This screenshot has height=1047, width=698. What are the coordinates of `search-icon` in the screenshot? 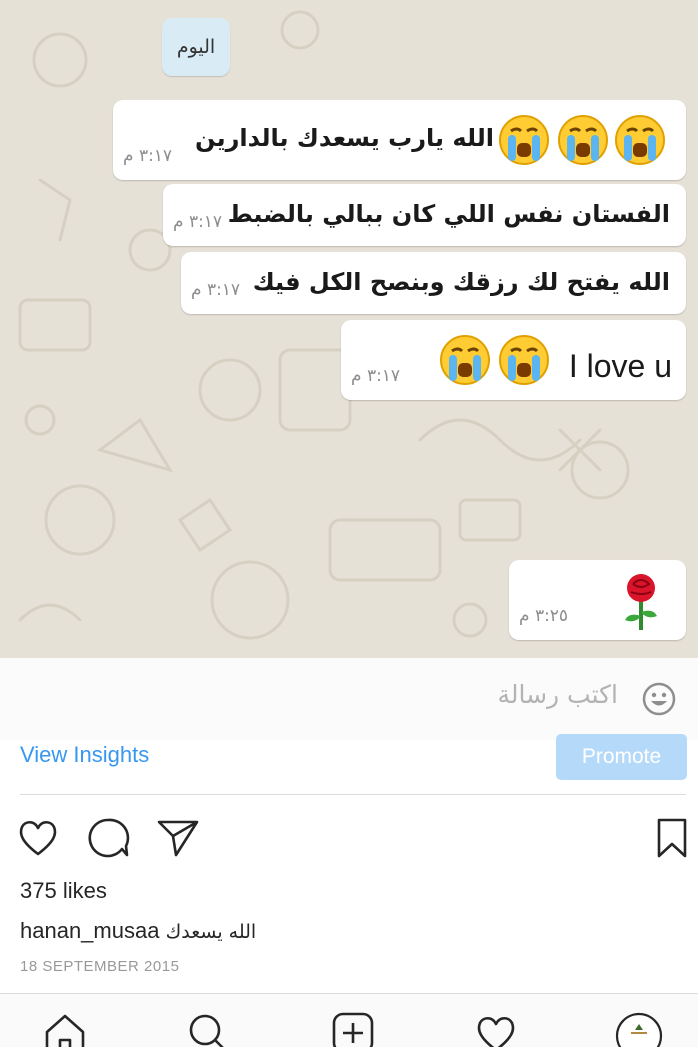 It's located at (207, 1029).